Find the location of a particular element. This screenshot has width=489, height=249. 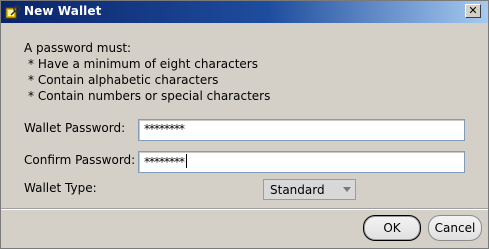

requirement-item: * Contain alphabetic characters is located at coordinates (123, 80).